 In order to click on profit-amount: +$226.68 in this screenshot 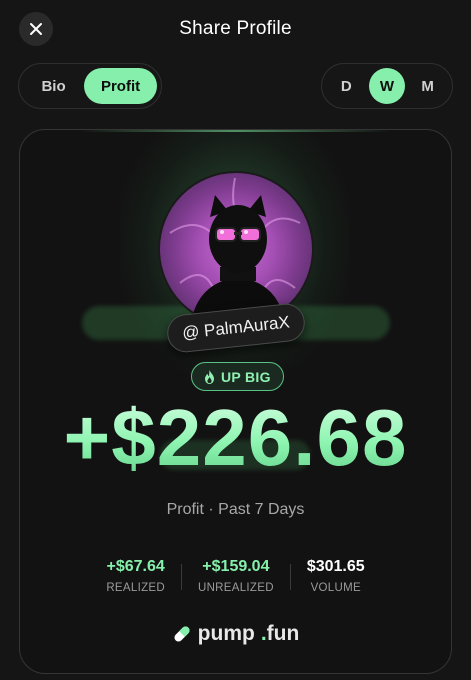, I will do `click(235, 438)`.